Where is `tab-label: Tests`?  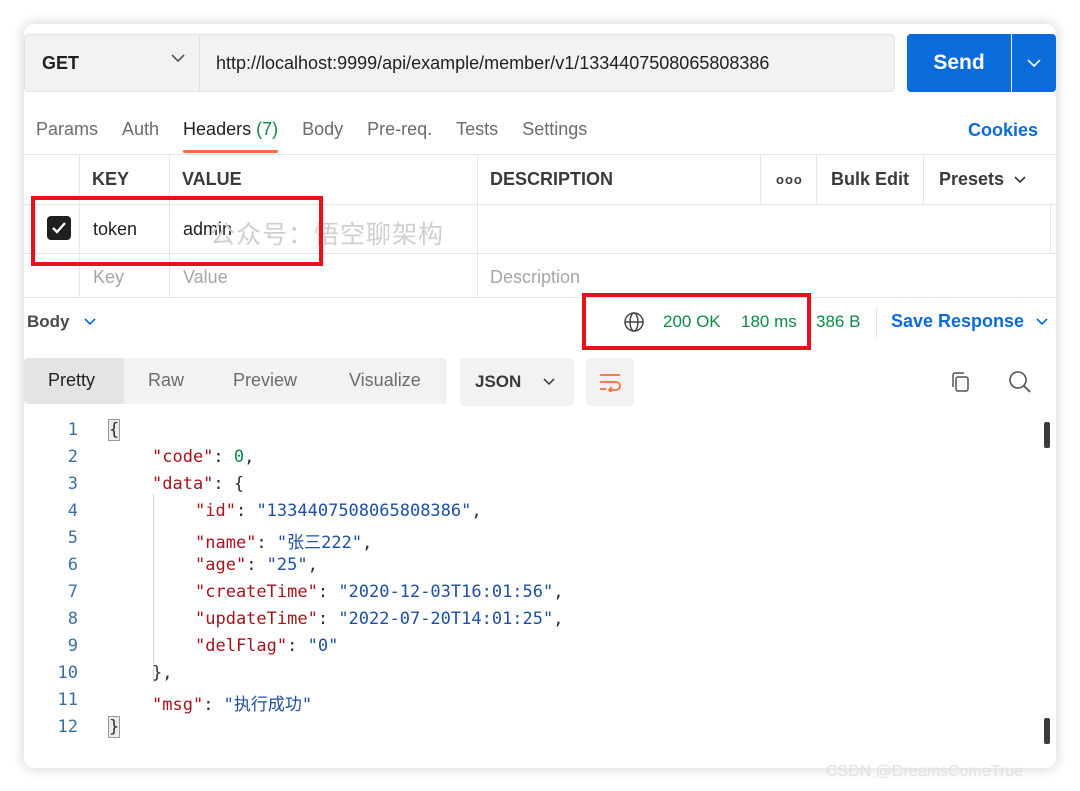
tab-label: Tests is located at coordinates (477, 129).